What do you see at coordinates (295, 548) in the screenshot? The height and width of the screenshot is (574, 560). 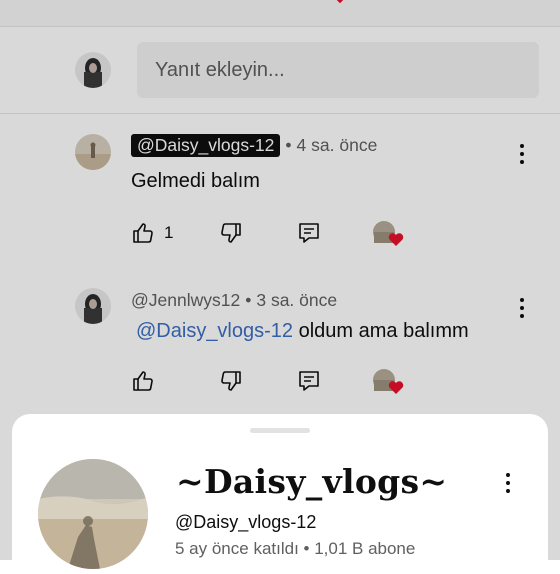 I see `channel-joined-subscribers: 5 ay önce katıldı • 1,01 B abone` at bounding box center [295, 548].